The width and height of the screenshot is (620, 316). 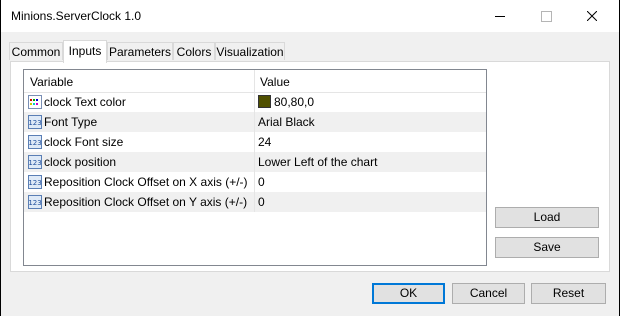 I want to click on reset-button: Reset, so click(x=568, y=293).